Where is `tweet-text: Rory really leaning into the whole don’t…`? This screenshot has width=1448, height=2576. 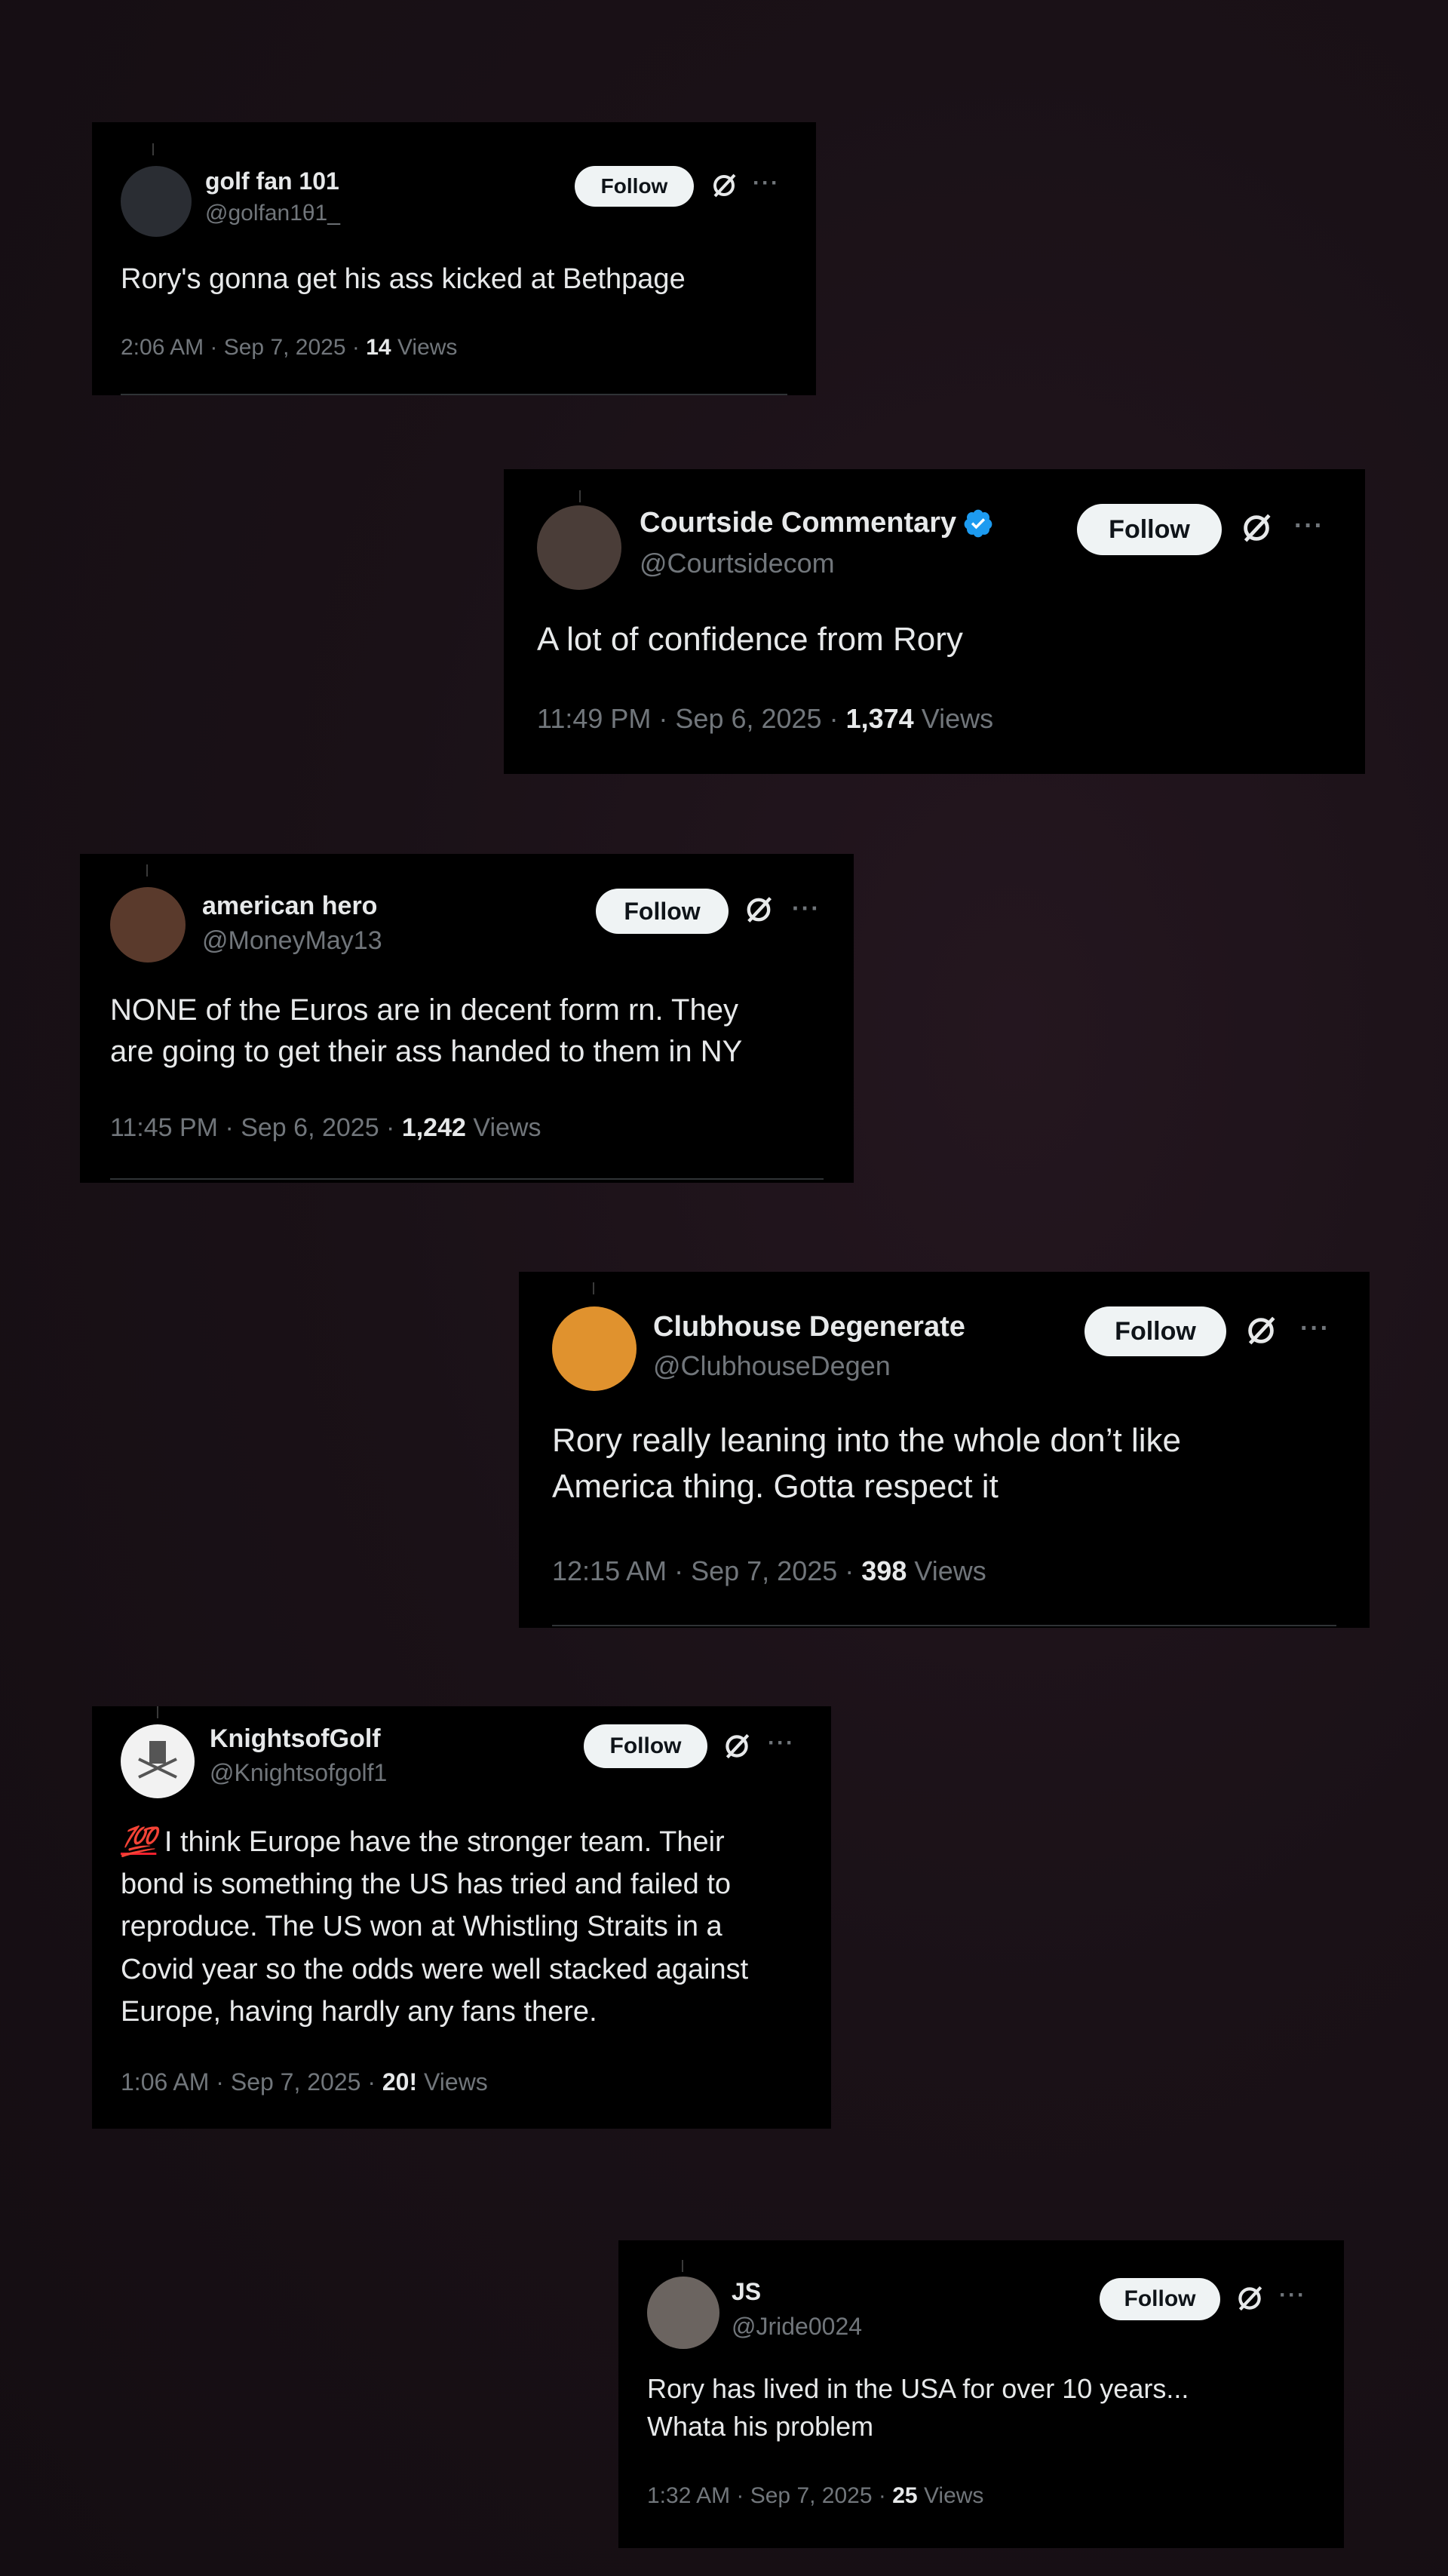
tweet-text: Rory really leaning into the whole don’t… is located at coordinates (867, 1463).